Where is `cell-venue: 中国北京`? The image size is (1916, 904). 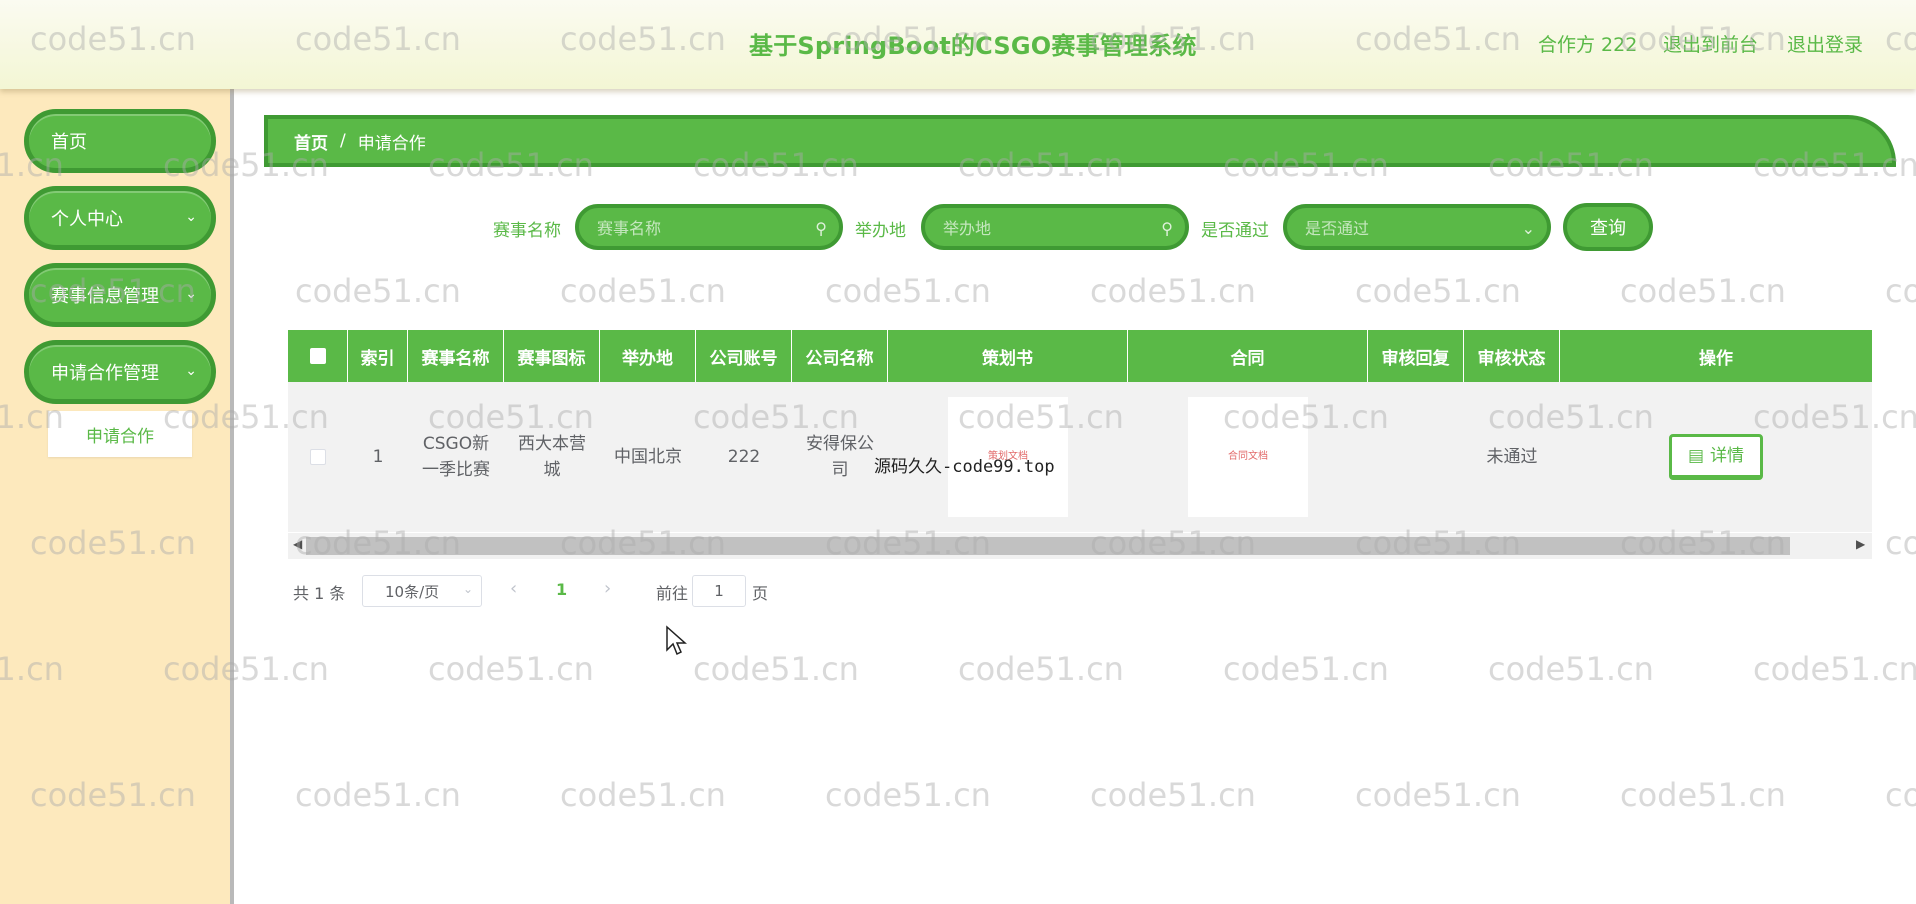
cell-venue: 中国北京 is located at coordinates (648, 457).